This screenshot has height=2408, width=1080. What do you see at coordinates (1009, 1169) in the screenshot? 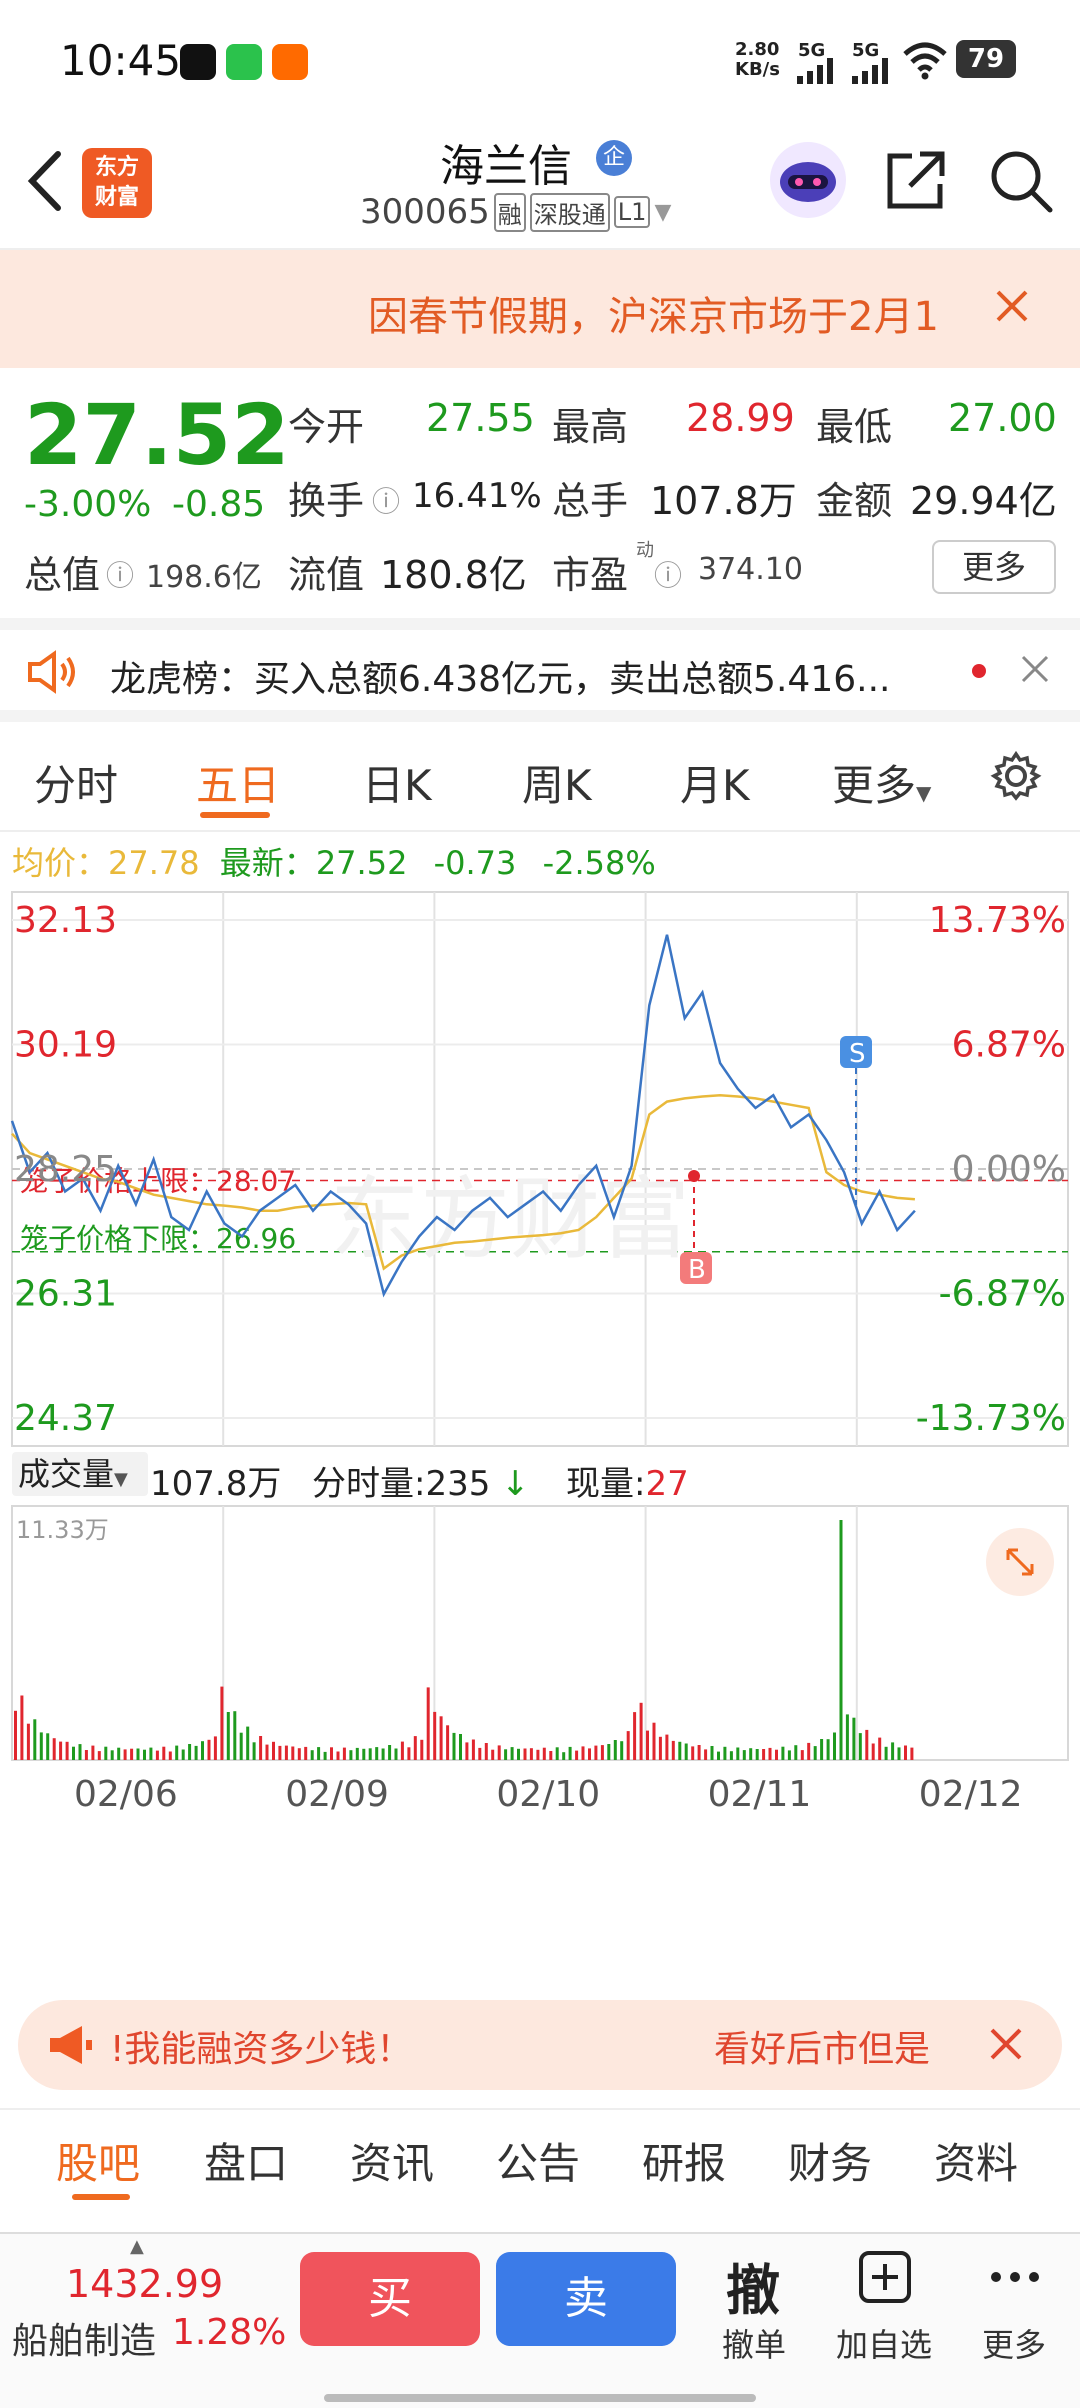
I see `y-tick-pct-label: 0.00%` at bounding box center [1009, 1169].